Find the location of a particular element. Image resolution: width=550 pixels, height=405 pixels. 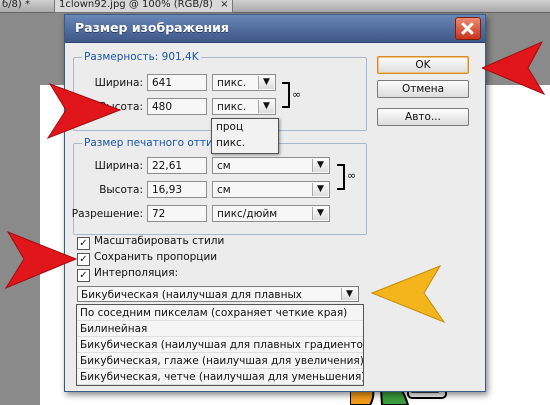

resolution-label: Разрешение: is located at coordinates (107, 214).